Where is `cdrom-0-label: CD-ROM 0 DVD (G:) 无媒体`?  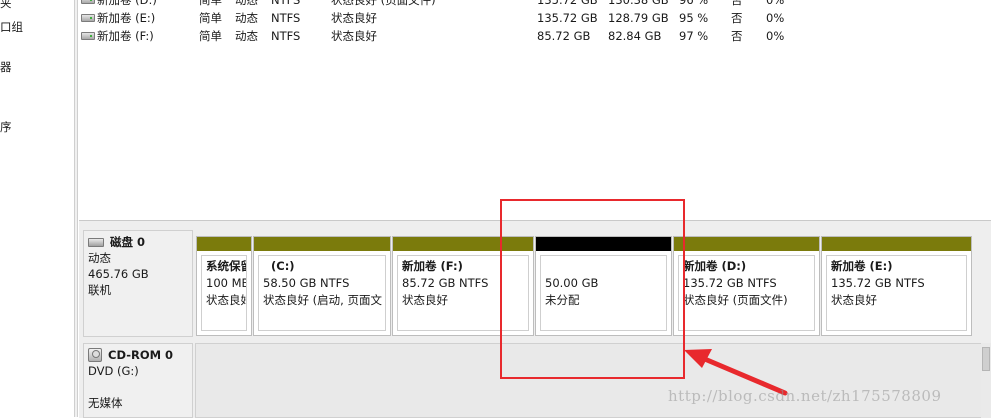 cdrom-0-label: CD-ROM 0 DVD (G:) 无媒体 is located at coordinates (138, 380).